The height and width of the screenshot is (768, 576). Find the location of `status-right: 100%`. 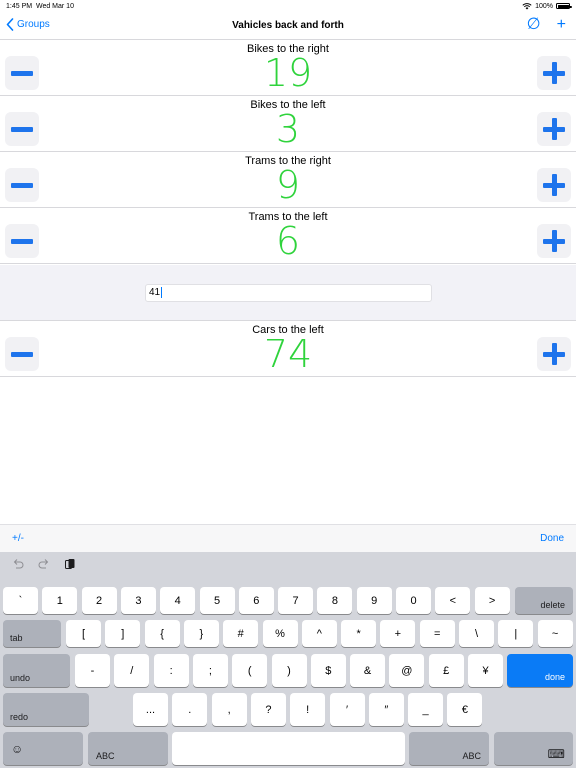

status-right: 100% is located at coordinates (547, 6).